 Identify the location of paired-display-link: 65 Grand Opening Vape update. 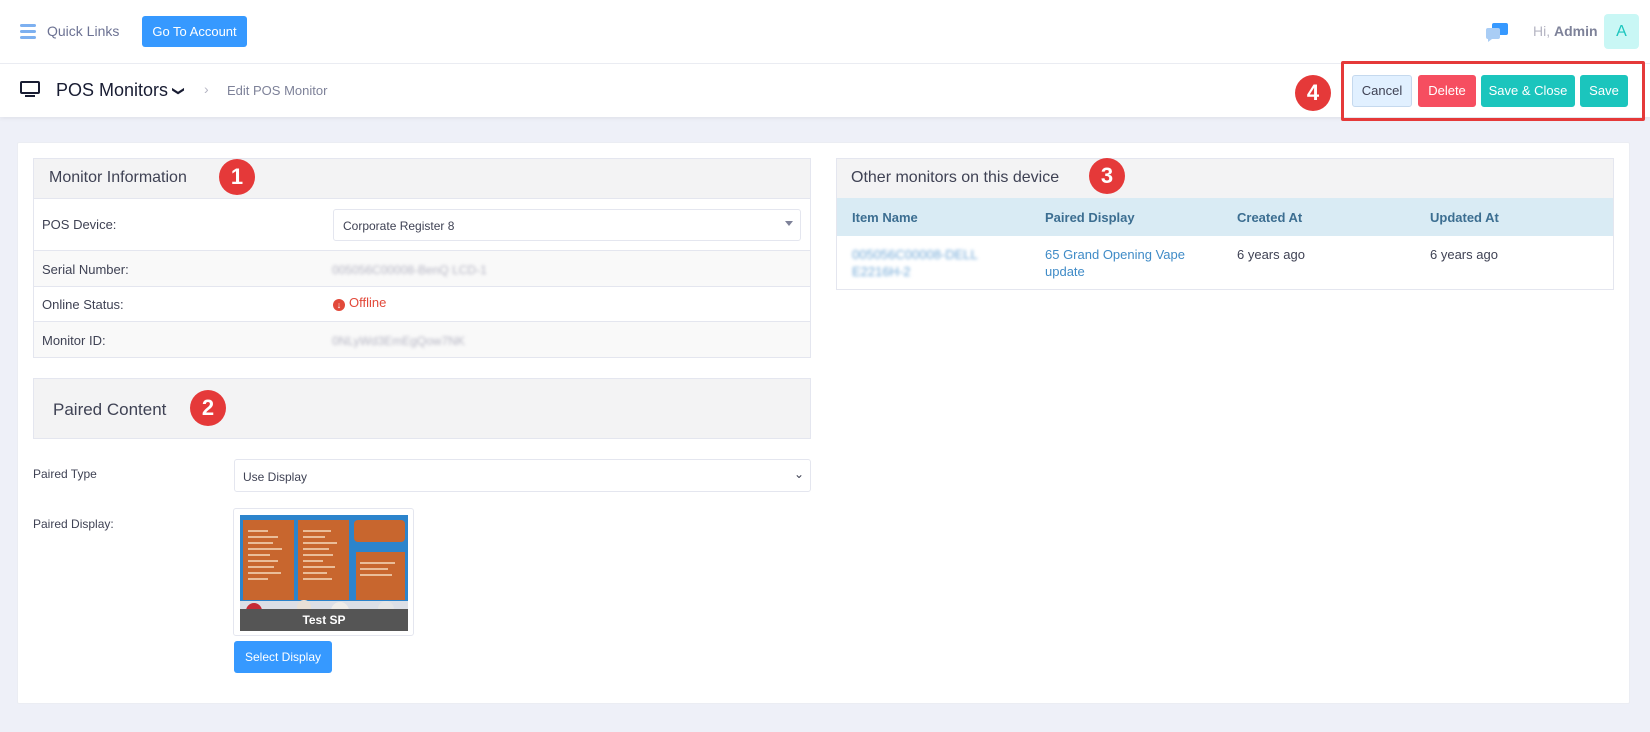
(1125, 263).